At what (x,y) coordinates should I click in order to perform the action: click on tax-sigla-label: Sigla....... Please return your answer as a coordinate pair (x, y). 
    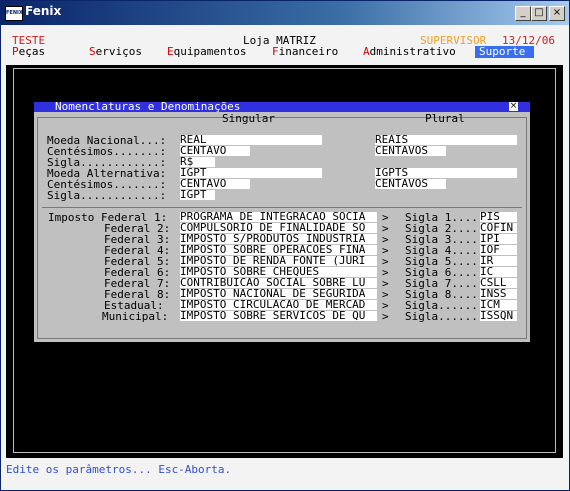
    Looking at the image, I should click on (441, 316).